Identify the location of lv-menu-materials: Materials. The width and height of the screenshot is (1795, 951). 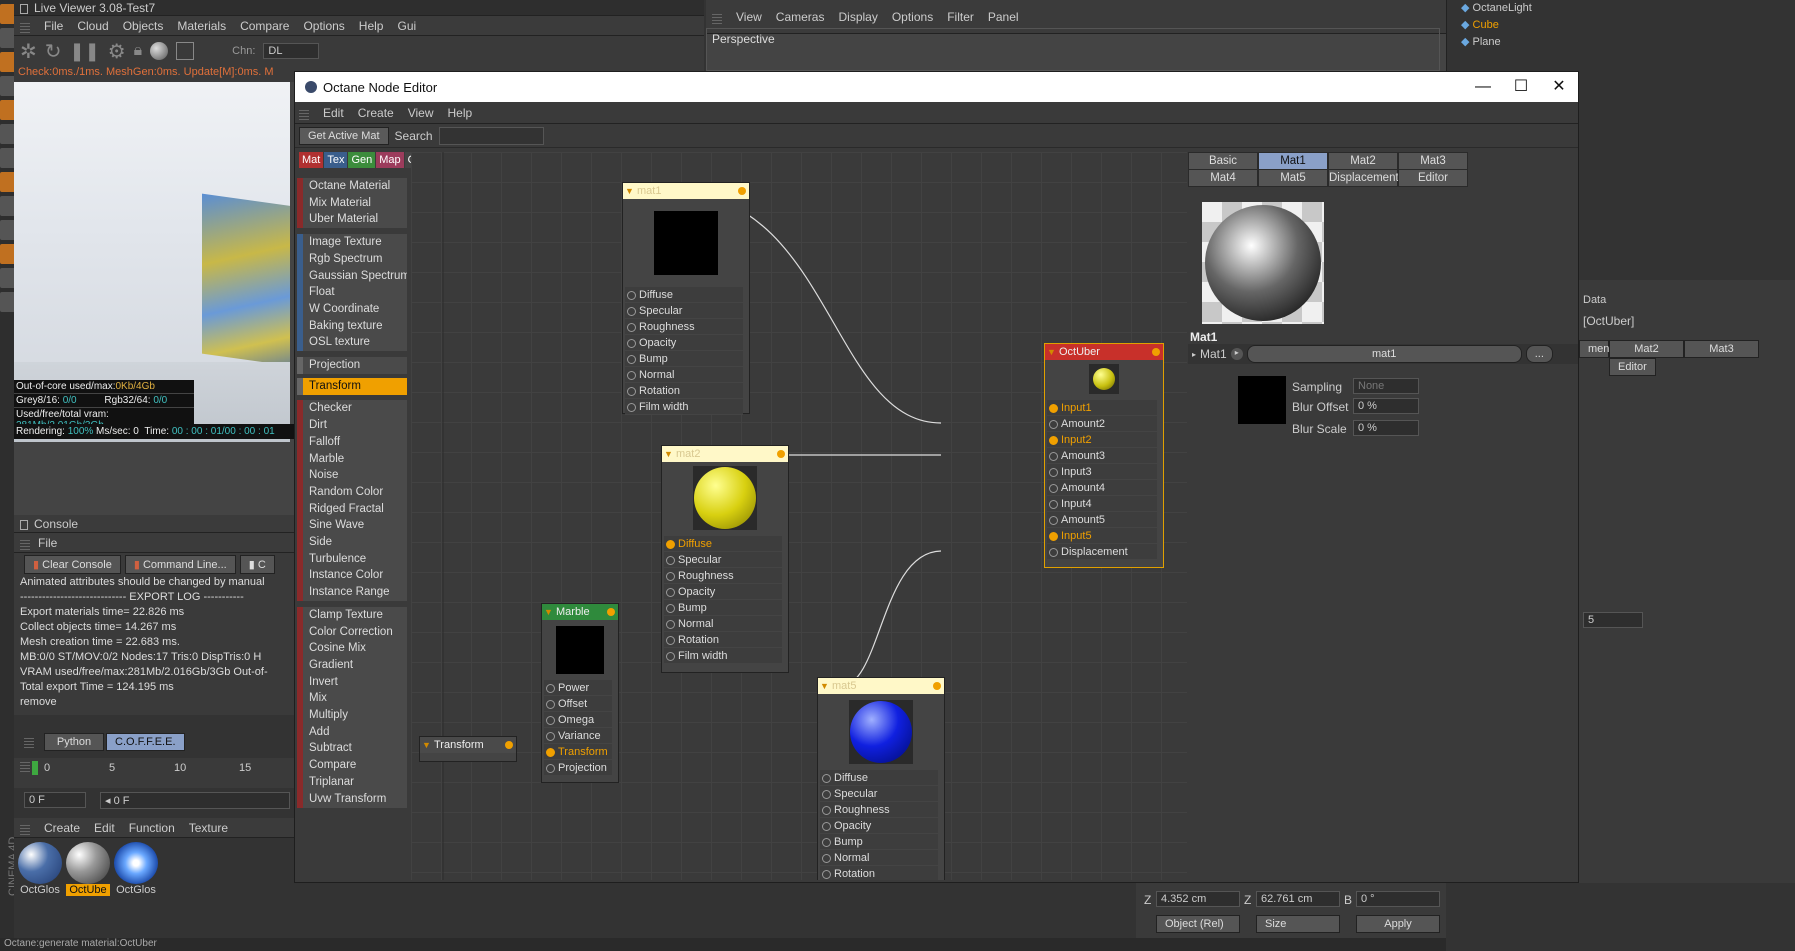
(201, 26).